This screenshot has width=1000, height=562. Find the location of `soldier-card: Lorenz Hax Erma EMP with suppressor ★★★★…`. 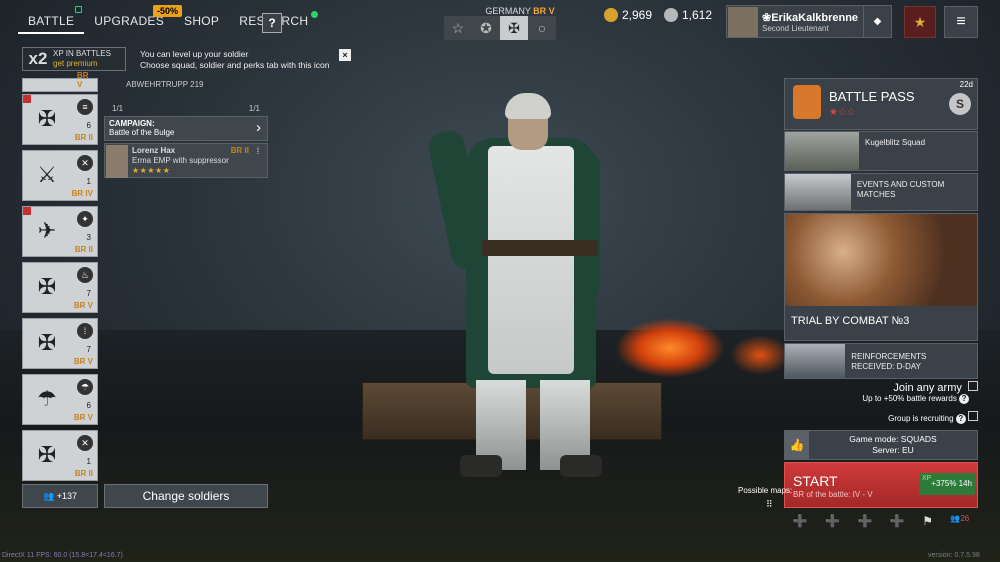

soldier-card: Lorenz Hax Erma EMP with suppressor ★★★★… is located at coordinates (186, 160).